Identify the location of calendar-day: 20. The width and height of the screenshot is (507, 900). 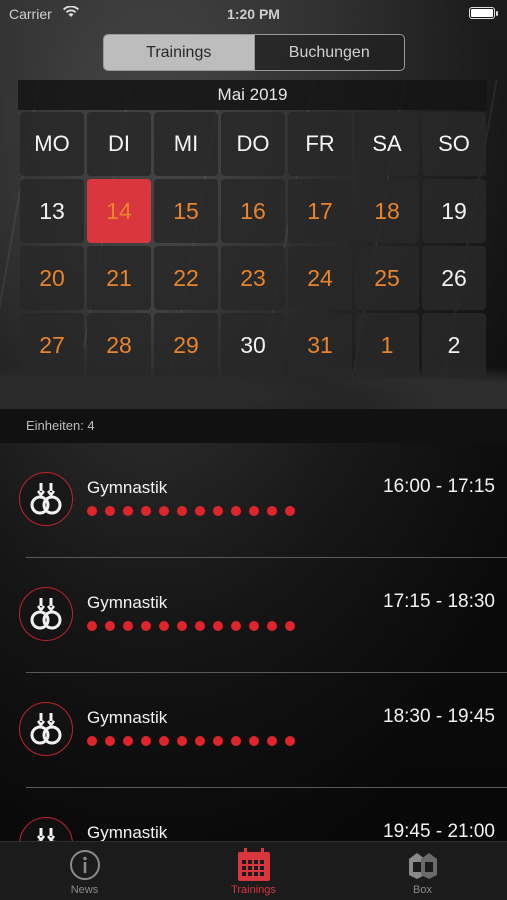
(52, 278).